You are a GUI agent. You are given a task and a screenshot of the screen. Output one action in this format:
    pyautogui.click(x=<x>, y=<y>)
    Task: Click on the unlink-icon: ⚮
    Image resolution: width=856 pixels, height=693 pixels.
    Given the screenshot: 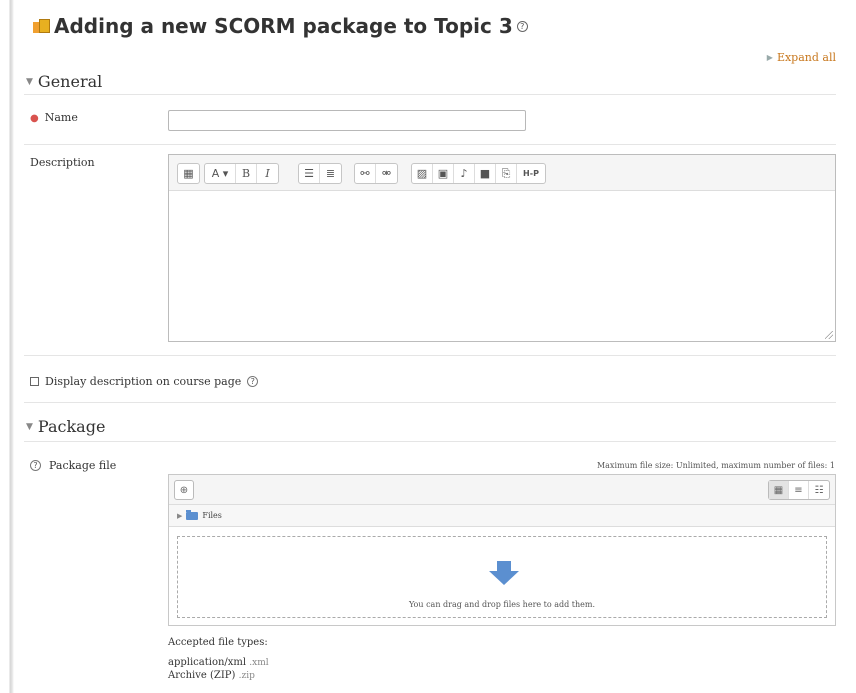 What is the action you would take?
    pyautogui.click(x=386, y=173)
    